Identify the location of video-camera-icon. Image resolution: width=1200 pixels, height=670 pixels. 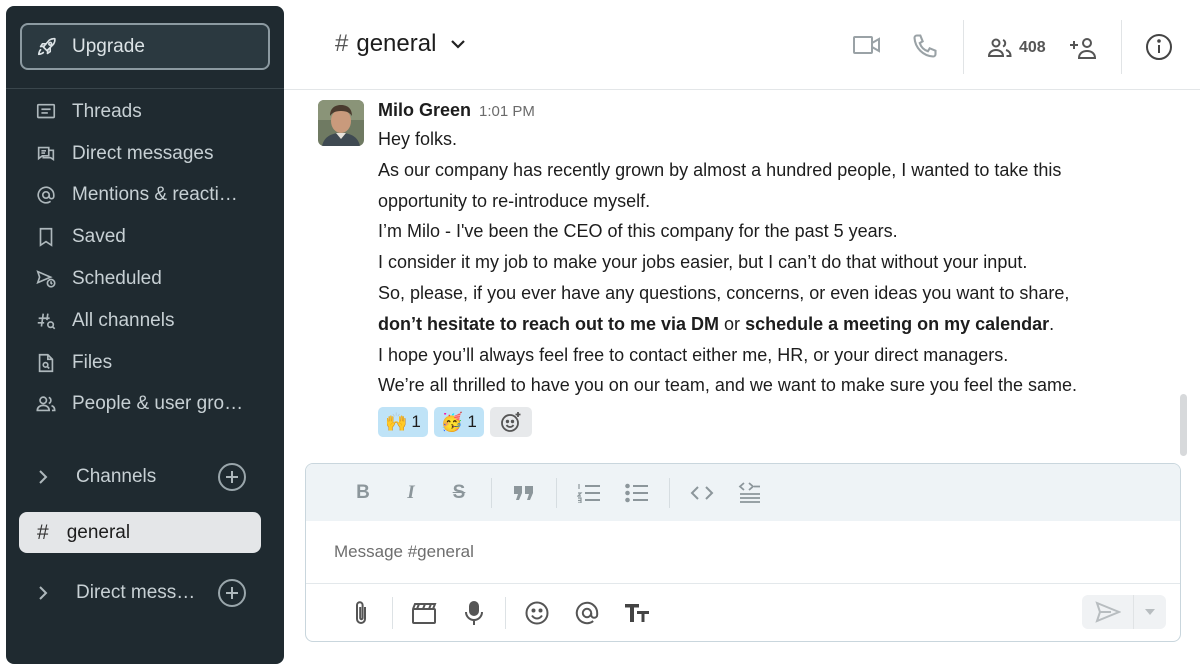
(866, 45).